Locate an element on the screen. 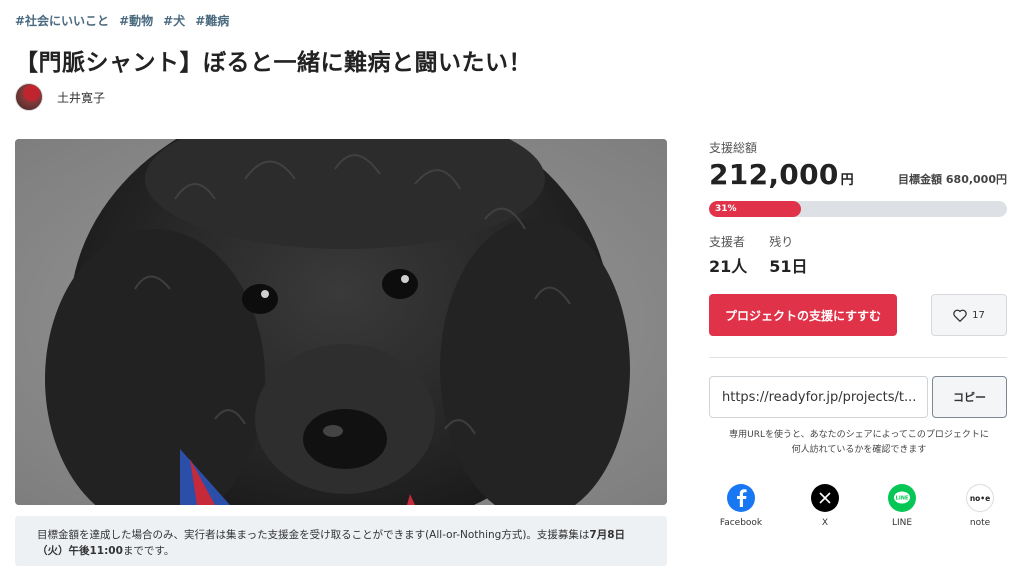  tag-social-good: #社会にいいこと is located at coordinates (62, 20).